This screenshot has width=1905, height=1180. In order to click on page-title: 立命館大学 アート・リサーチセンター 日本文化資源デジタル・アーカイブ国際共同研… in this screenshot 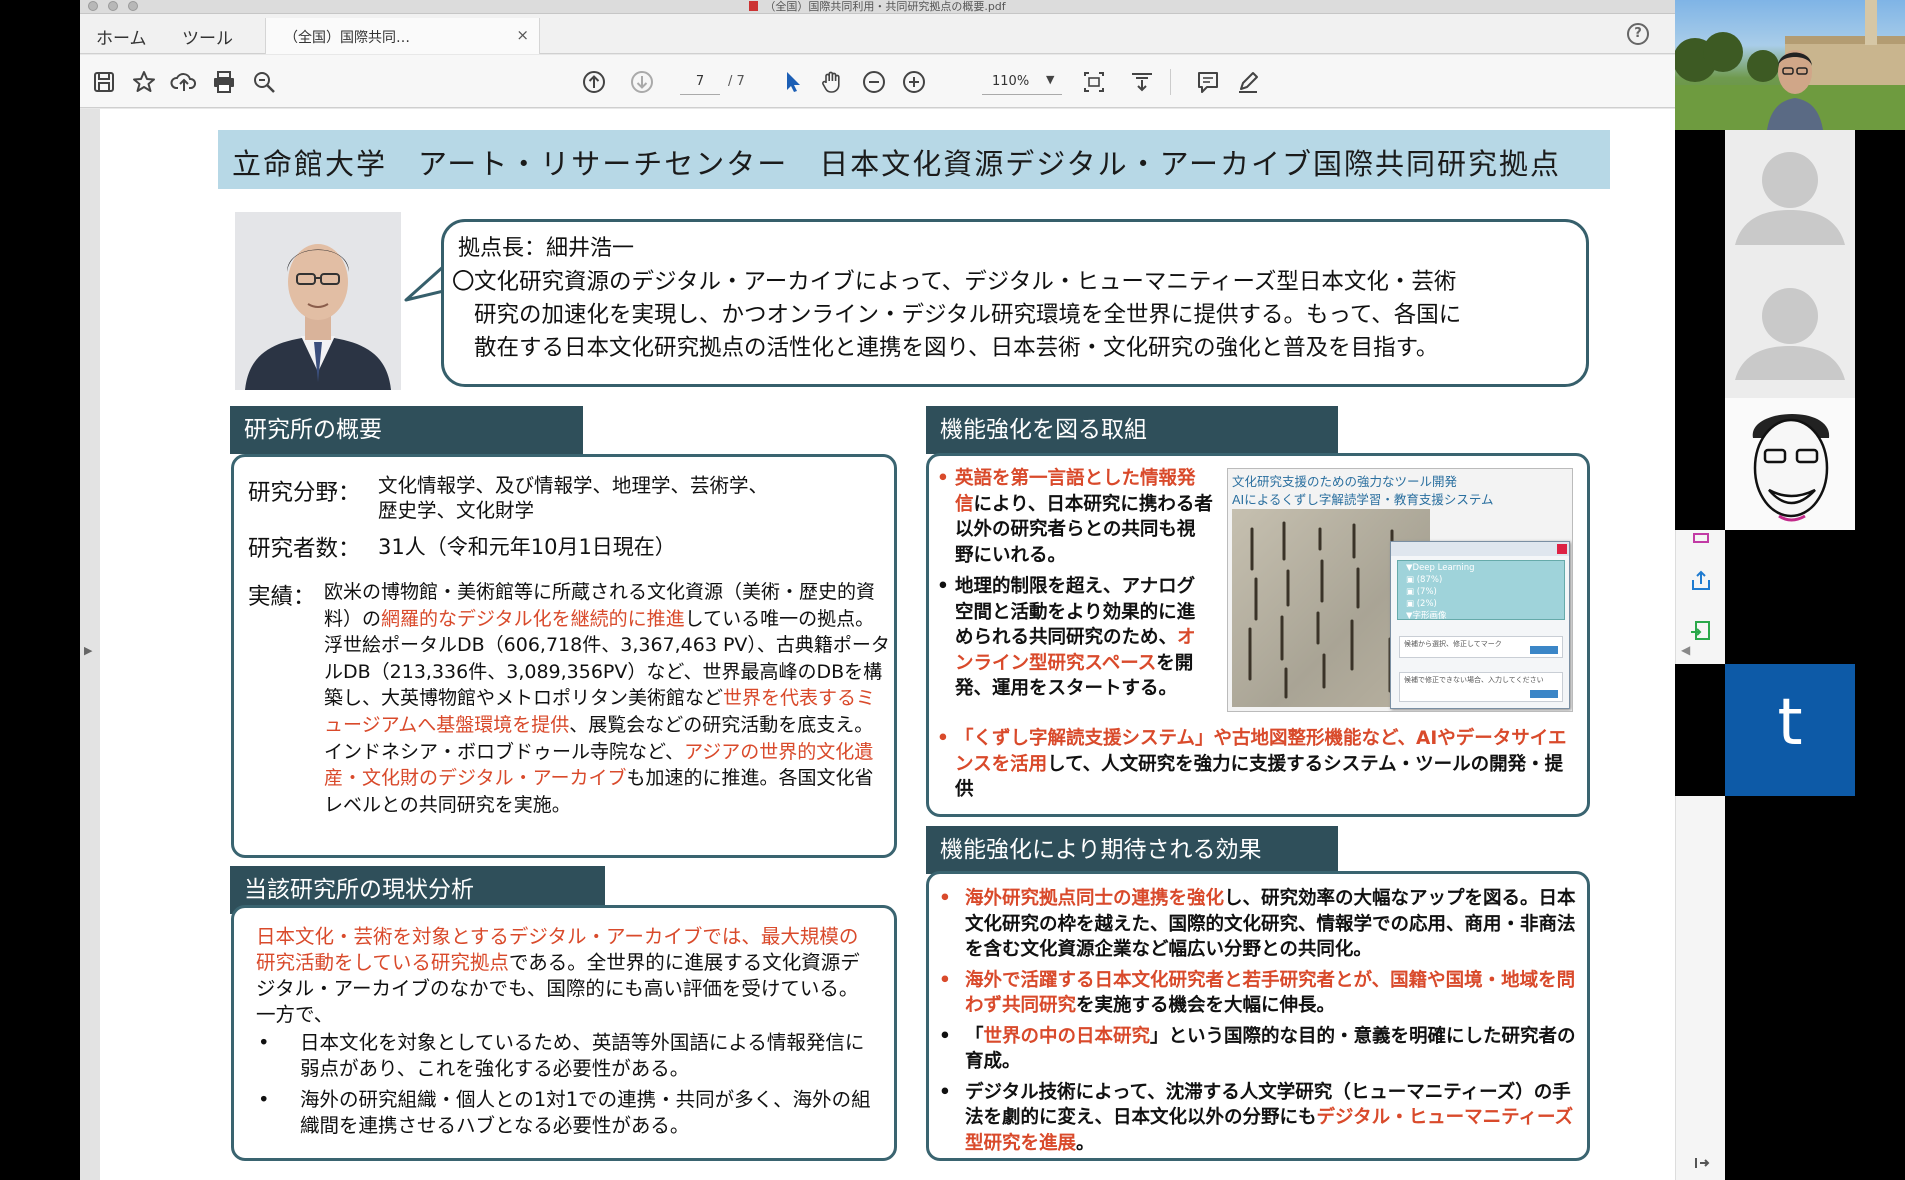, I will do `click(896, 164)`.